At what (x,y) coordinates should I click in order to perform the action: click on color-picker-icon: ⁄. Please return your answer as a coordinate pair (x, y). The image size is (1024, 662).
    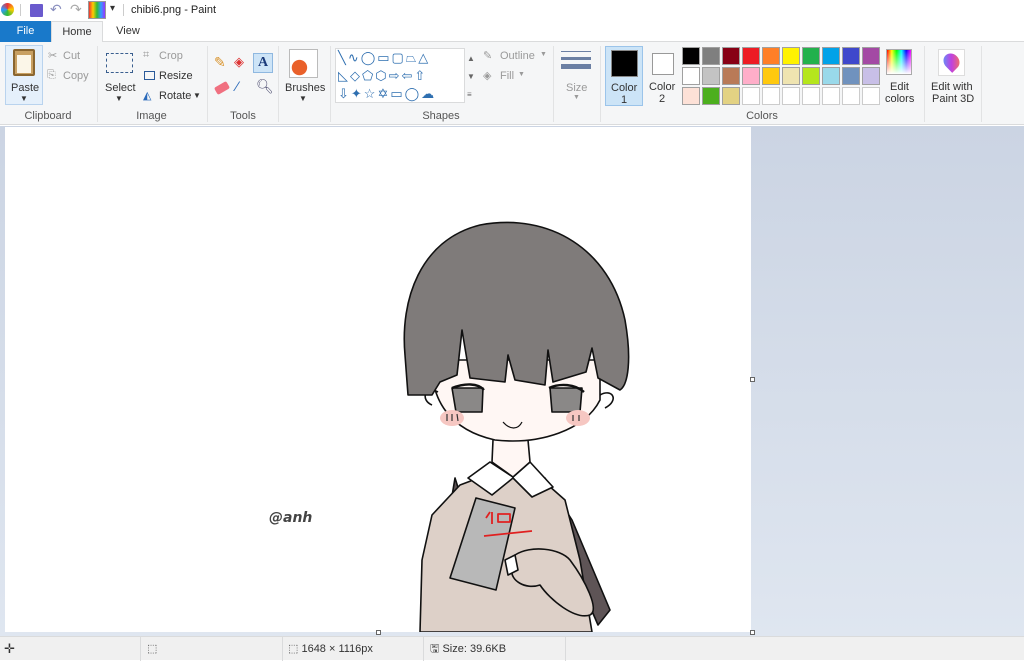
    Looking at the image, I should click on (237, 86).